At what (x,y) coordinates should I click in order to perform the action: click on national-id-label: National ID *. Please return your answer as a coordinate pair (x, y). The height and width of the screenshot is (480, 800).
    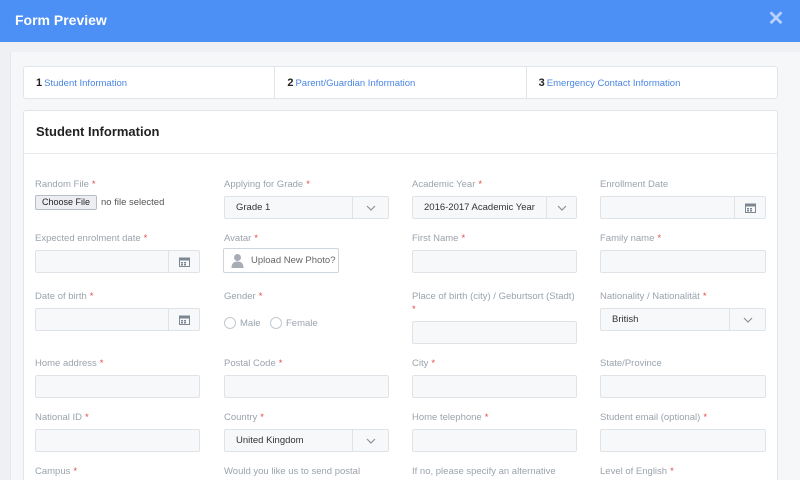
    Looking at the image, I should click on (62, 417).